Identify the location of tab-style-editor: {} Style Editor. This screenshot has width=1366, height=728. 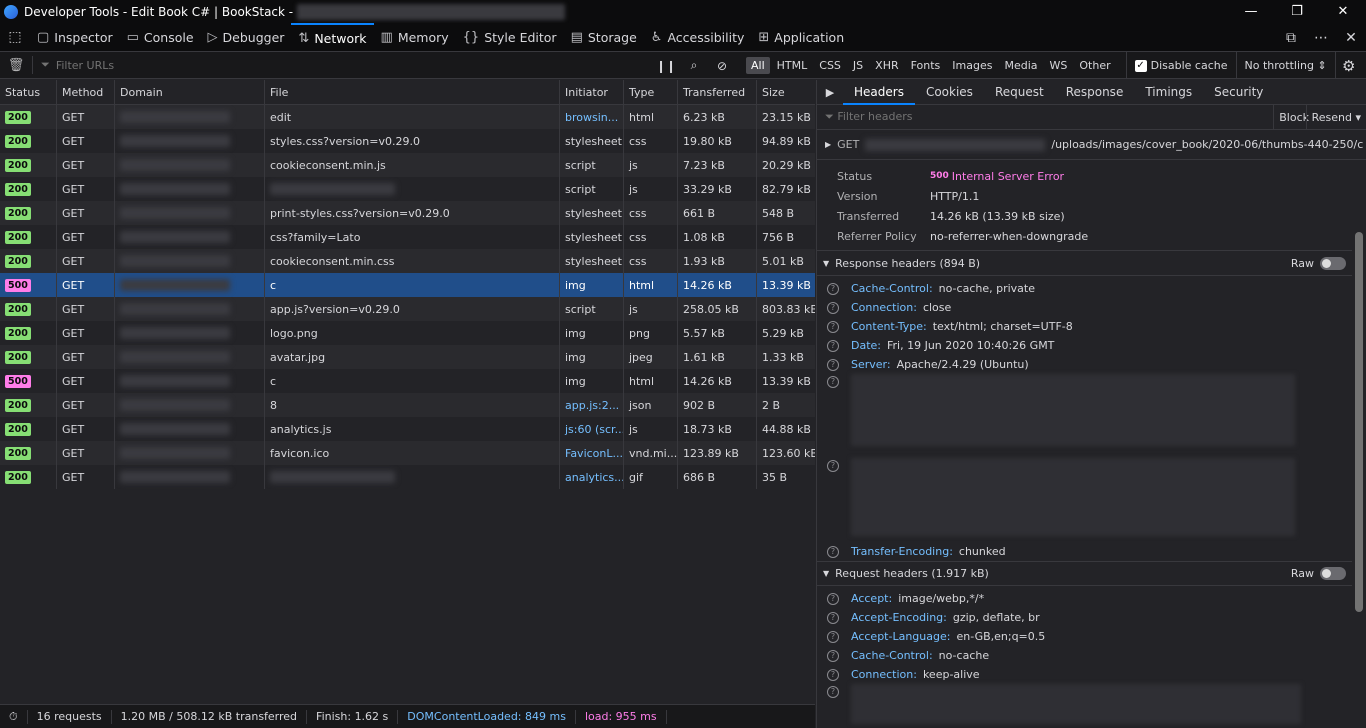
(510, 37).